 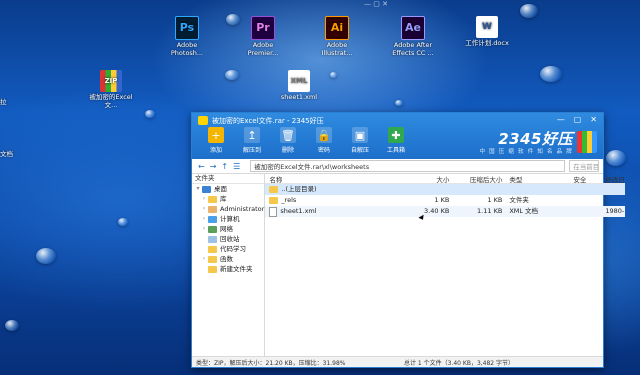 What do you see at coordinates (445, 189) in the screenshot?
I see `table-row: ..(上层目录)` at bounding box center [445, 189].